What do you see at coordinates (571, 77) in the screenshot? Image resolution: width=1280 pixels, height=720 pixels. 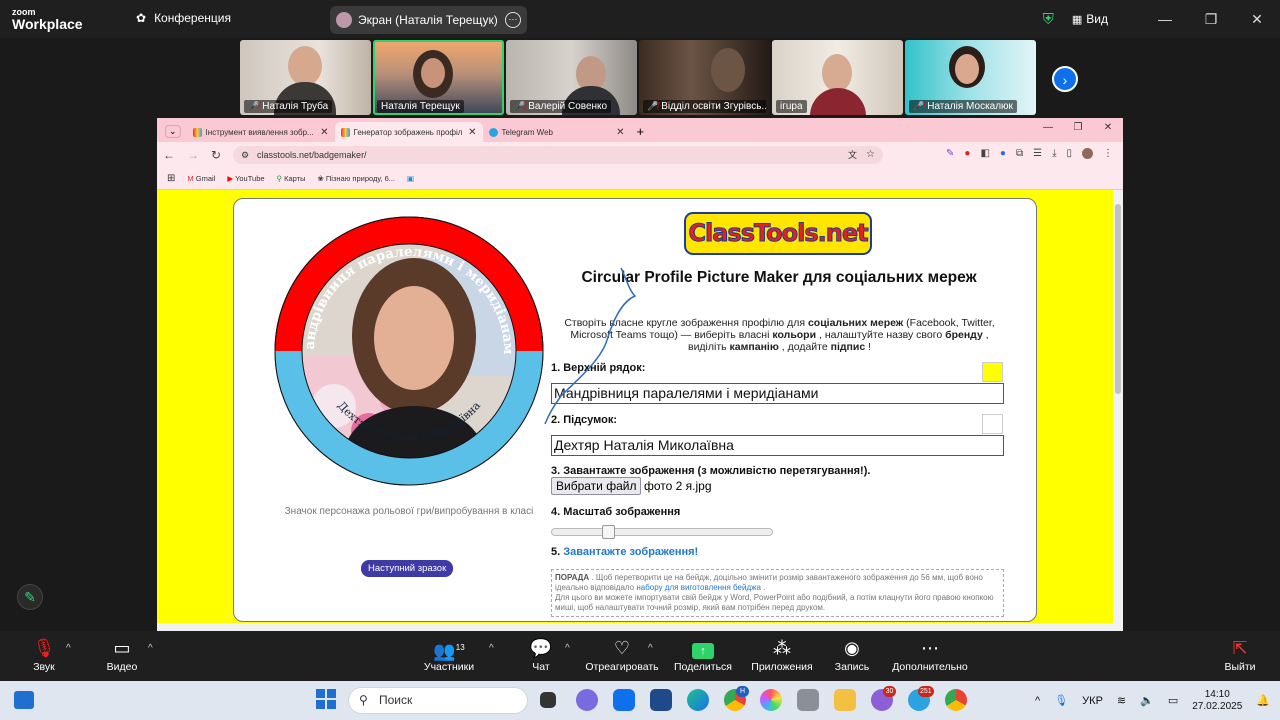 I see `participant-tile: 🎤̸ Валерій Совенко` at bounding box center [571, 77].